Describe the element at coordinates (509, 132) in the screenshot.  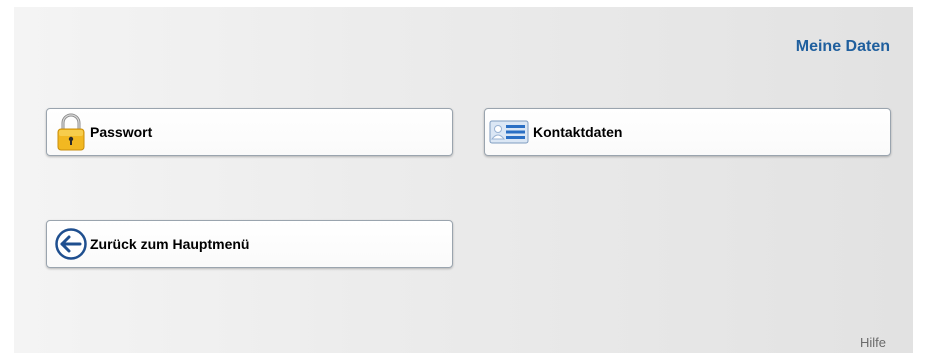
I see `contact-card-icon` at that location.